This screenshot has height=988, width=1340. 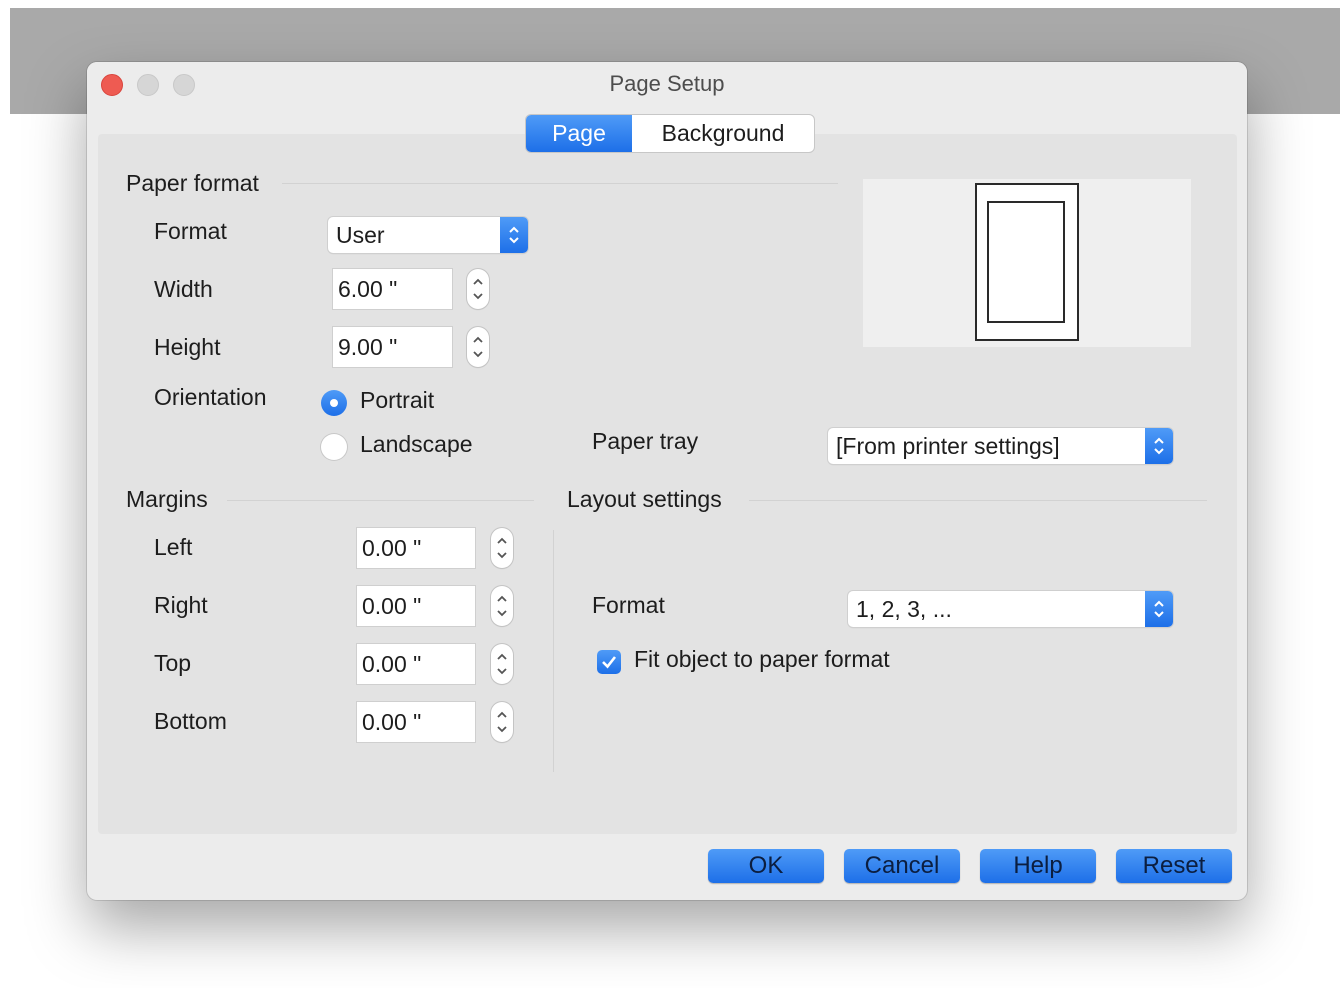 What do you see at coordinates (416, 664) in the screenshot?
I see `margin-top-field: 0.00 "` at bounding box center [416, 664].